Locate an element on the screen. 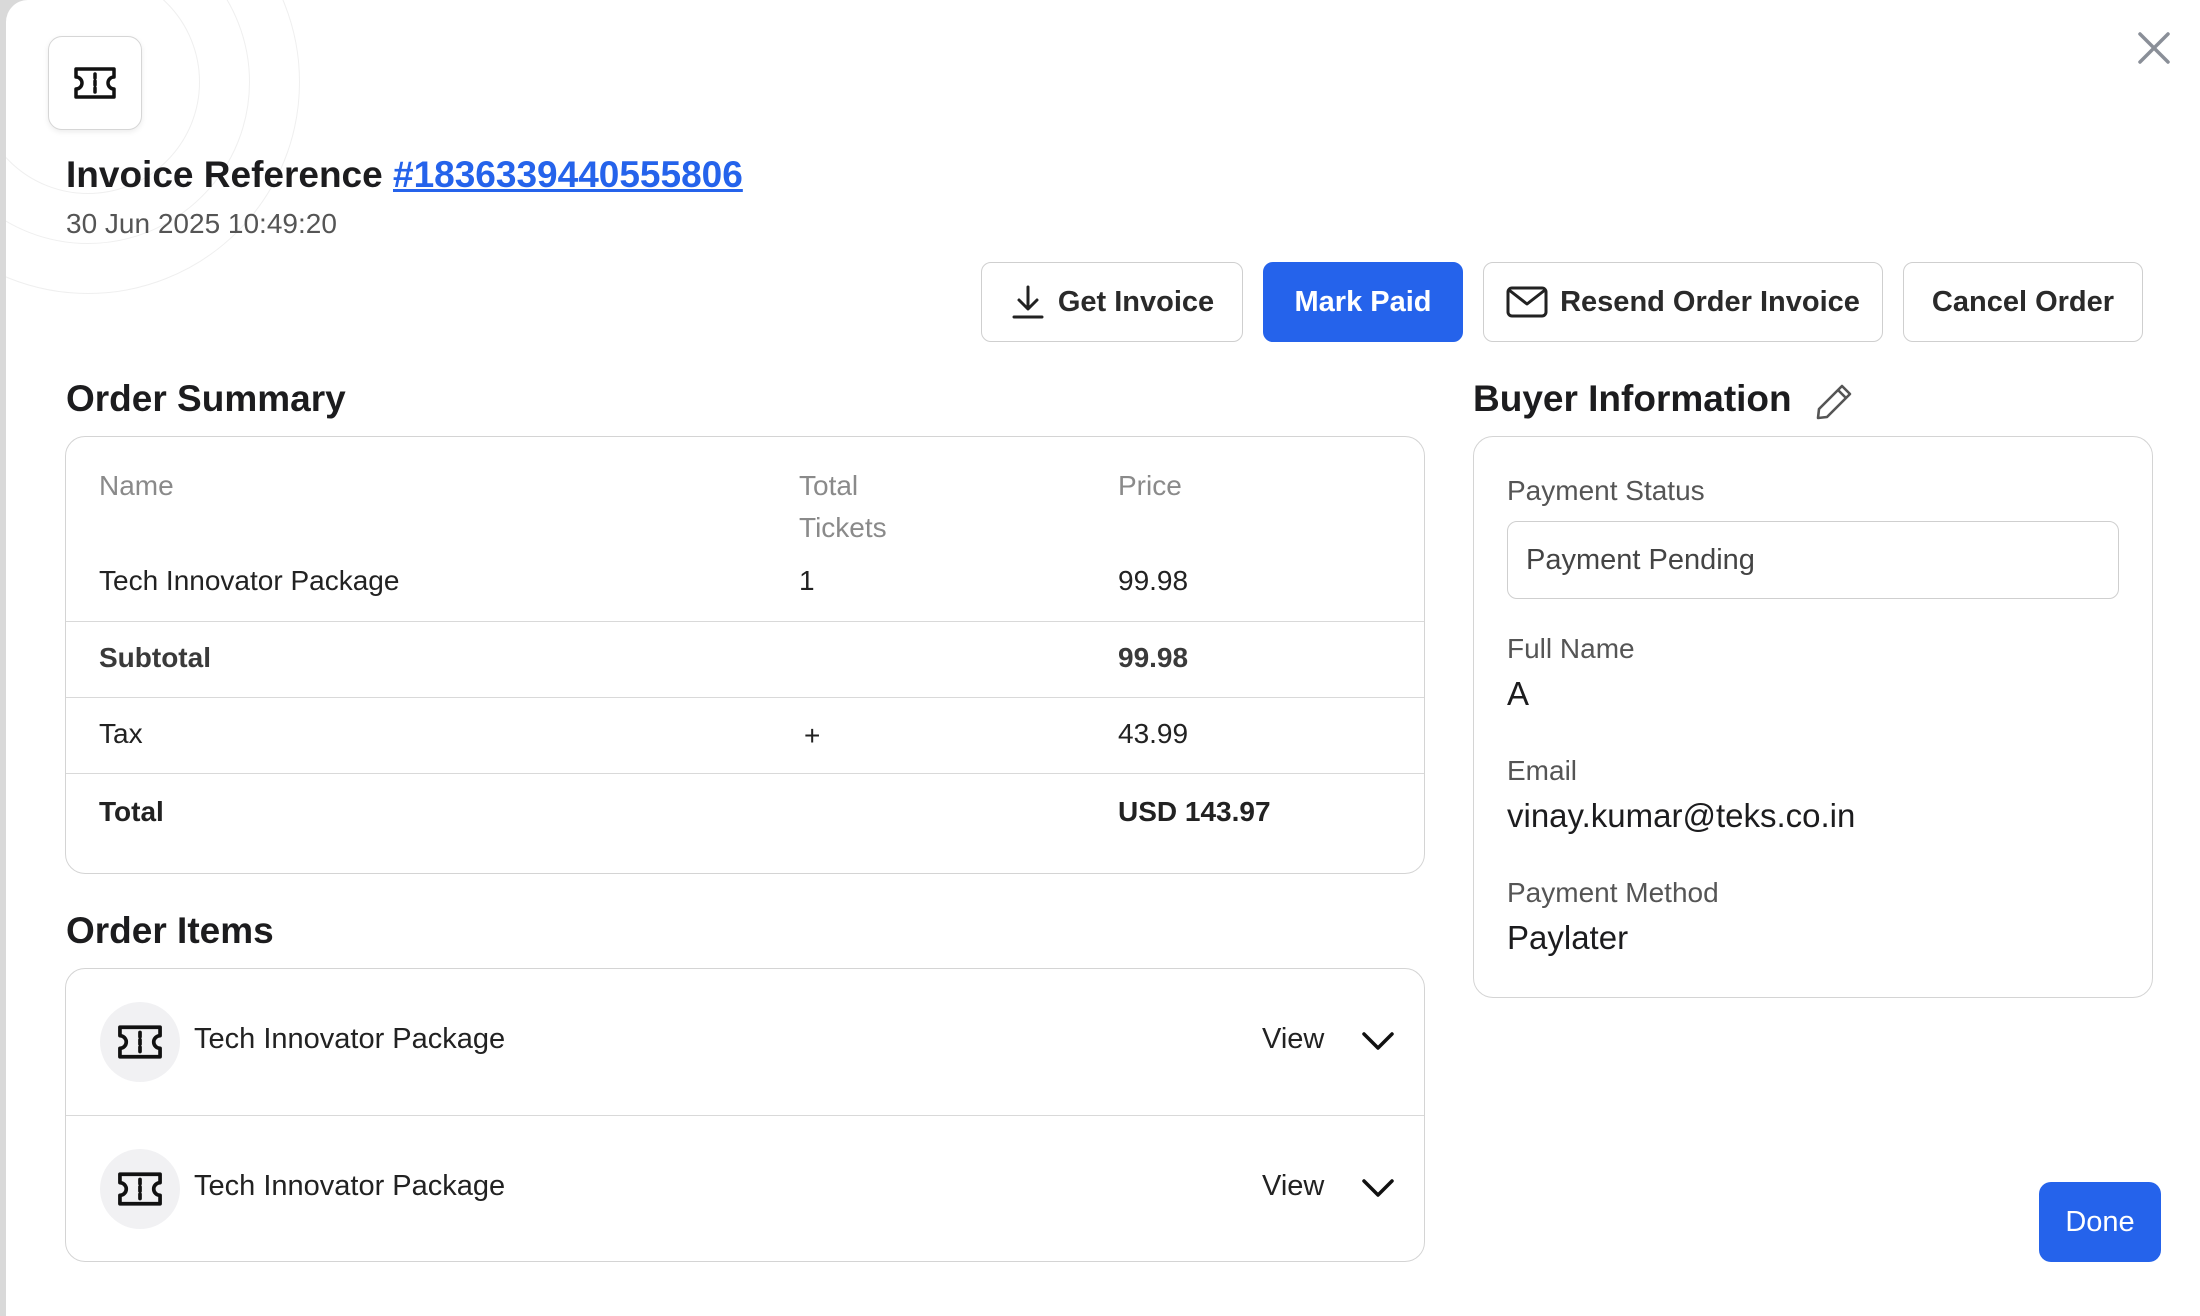 The image size is (2200, 1316). resend-invoice-label: Resend Order Invoice is located at coordinates (1710, 301).